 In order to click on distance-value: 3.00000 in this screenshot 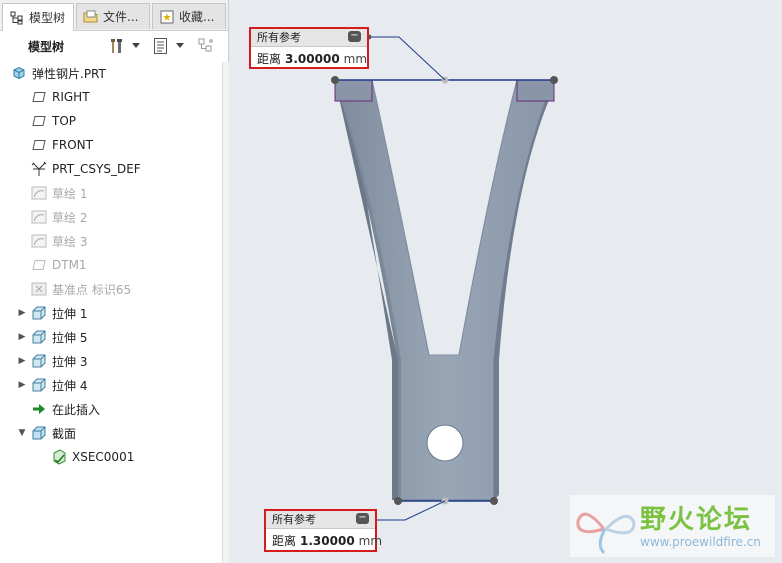, I will do `click(312, 59)`.